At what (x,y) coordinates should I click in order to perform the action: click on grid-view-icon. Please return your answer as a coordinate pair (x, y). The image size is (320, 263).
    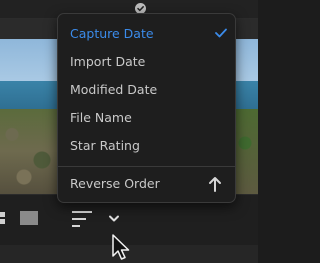
    Looking at the image, I should click on (3, 218).